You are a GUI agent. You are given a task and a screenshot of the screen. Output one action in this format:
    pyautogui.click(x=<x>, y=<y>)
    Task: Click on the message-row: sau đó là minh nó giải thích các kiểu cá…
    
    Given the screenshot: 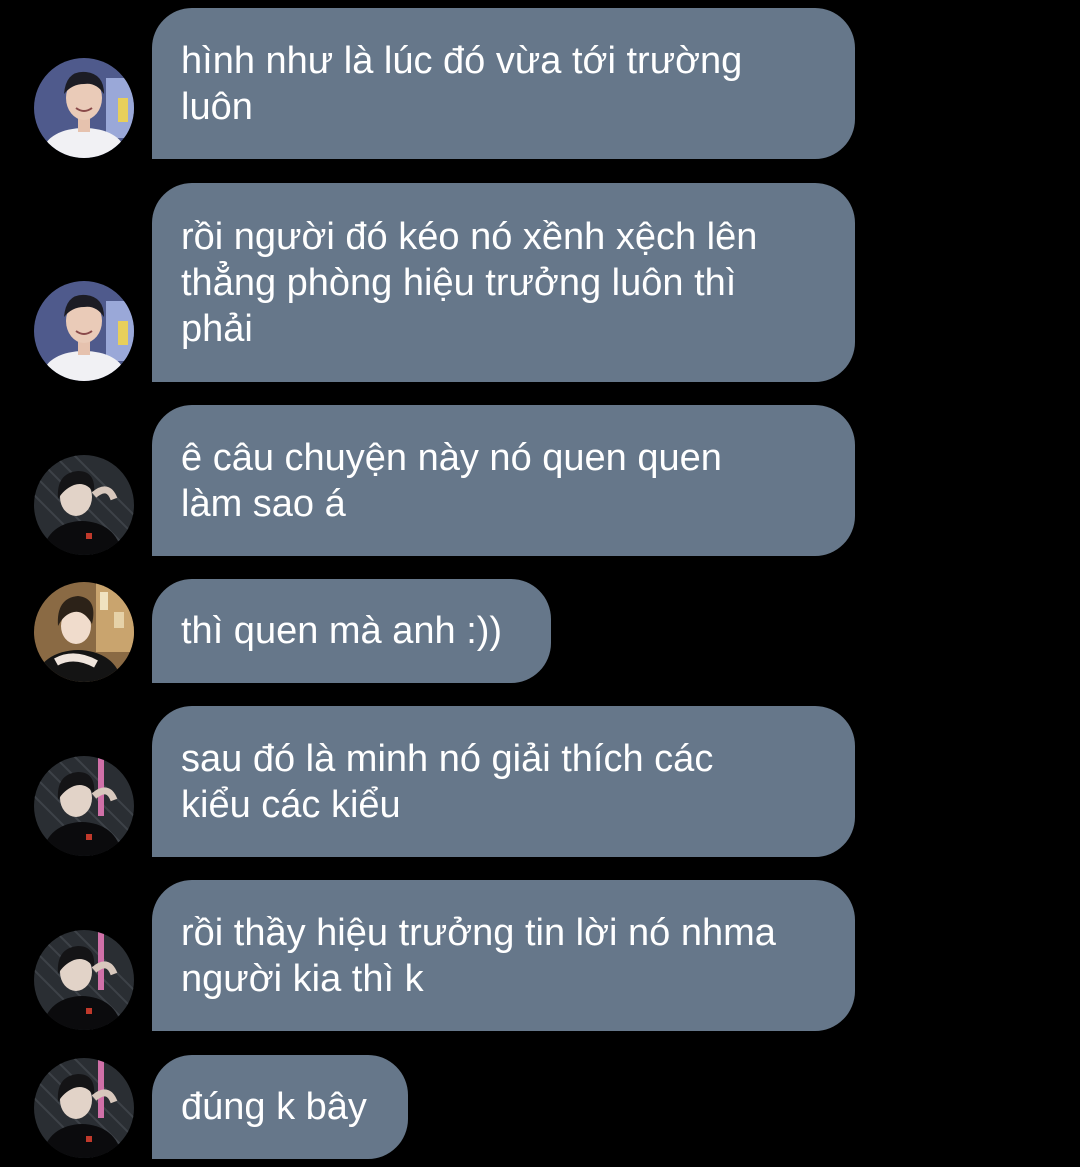 What is the action you would take?
    pyautogui.click(x=540, y=781)
    